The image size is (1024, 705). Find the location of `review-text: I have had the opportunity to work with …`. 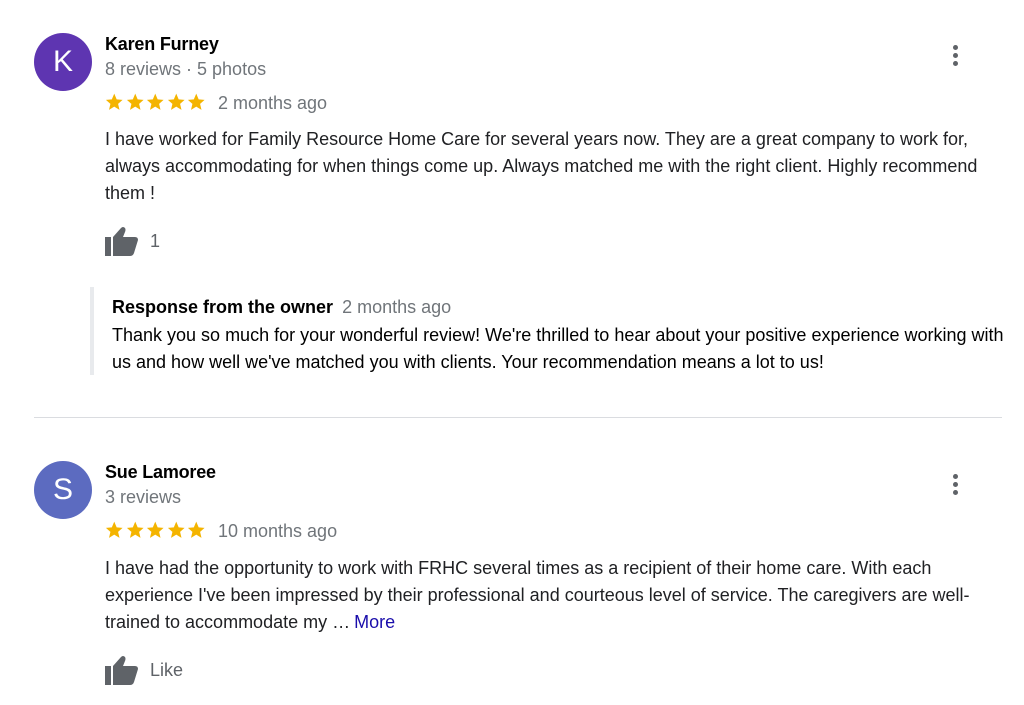

review-text: I have had the opportunity to work with … is located at coordinates (537, 595).